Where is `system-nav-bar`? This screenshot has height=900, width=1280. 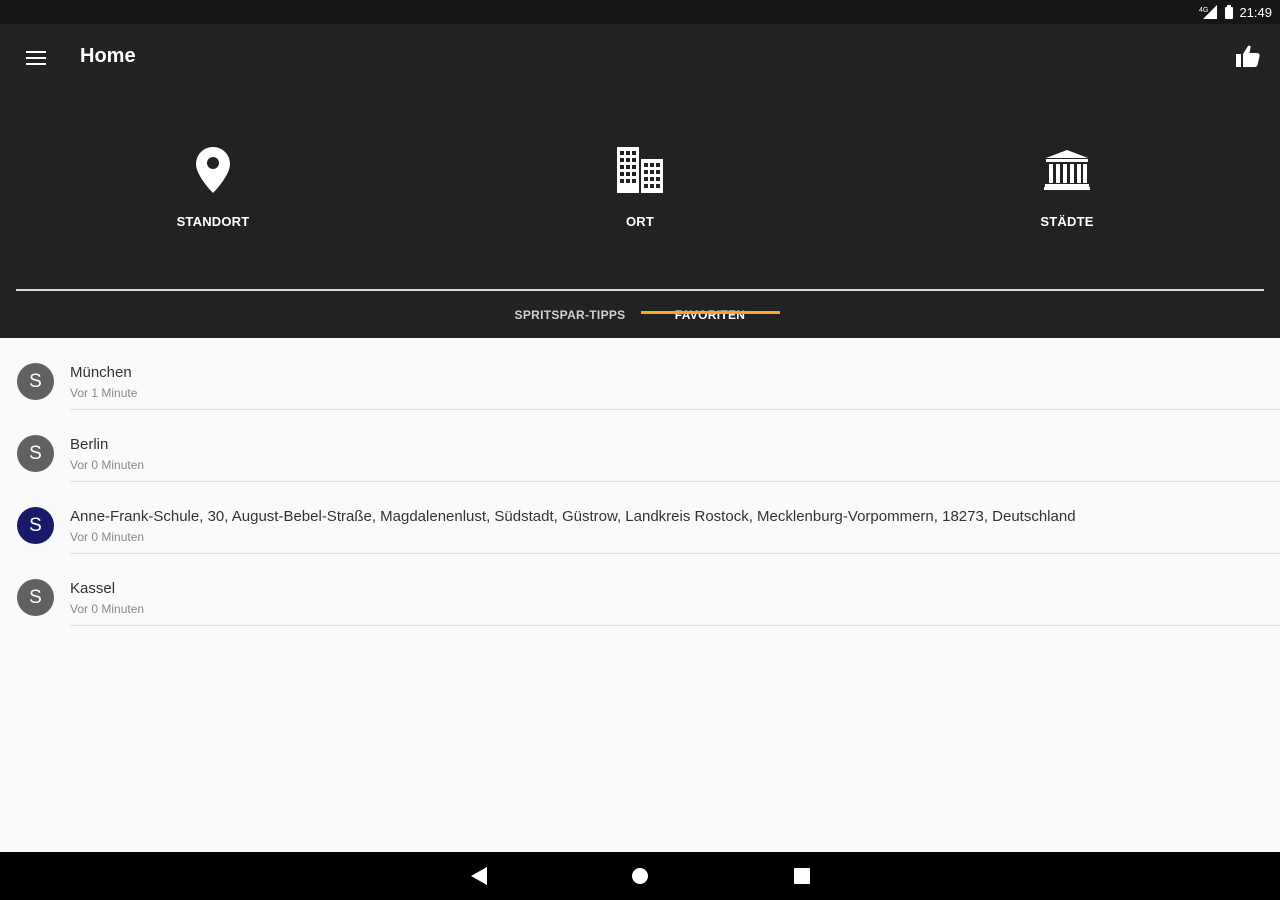 system-nav-bar is located at coordinates (640, 876).